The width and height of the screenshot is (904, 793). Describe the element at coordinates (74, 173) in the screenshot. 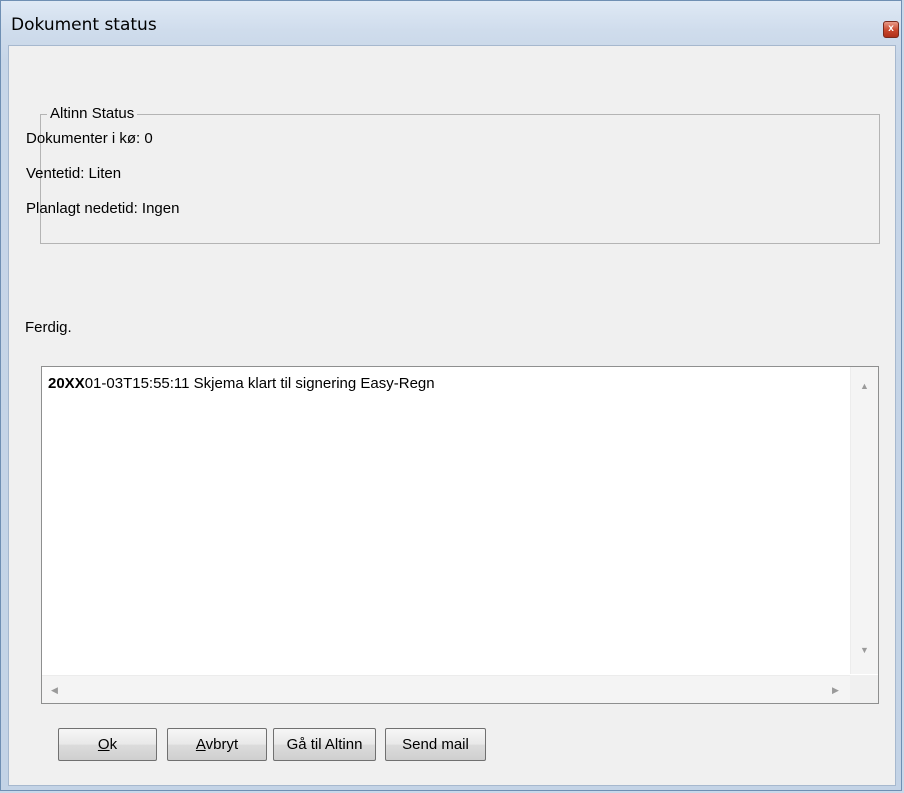

I see `wait-time-label: Ventetid: Liten` at that location.